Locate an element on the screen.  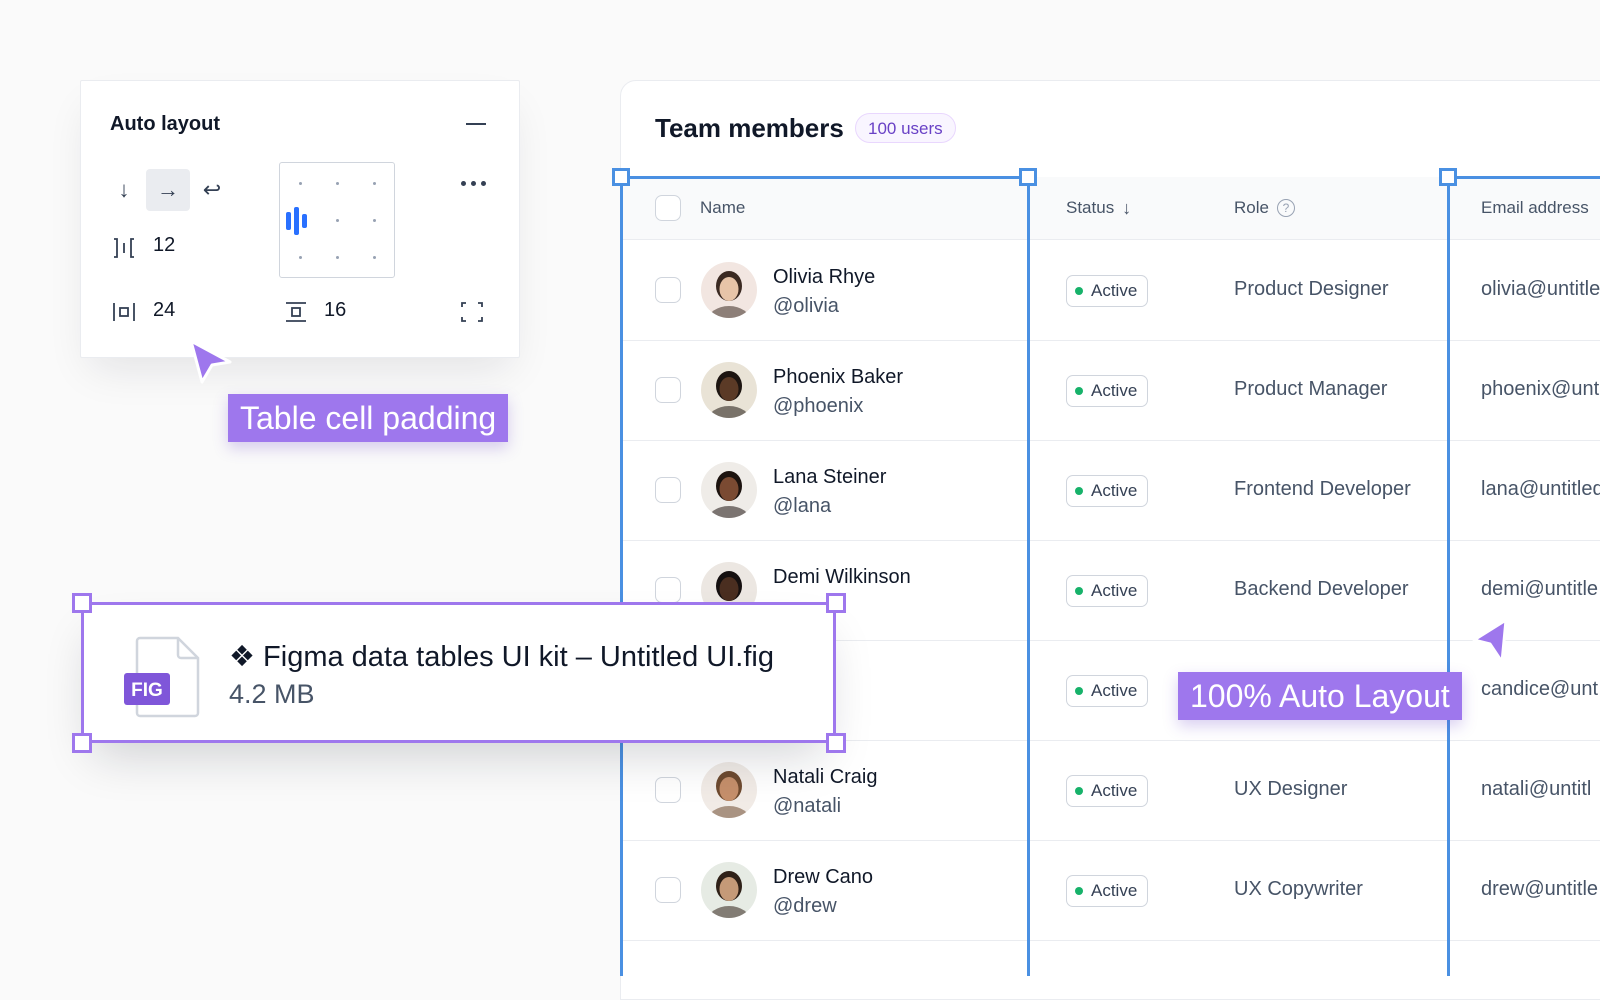
vertical-padding-icon is located at coordinates (296, 312).